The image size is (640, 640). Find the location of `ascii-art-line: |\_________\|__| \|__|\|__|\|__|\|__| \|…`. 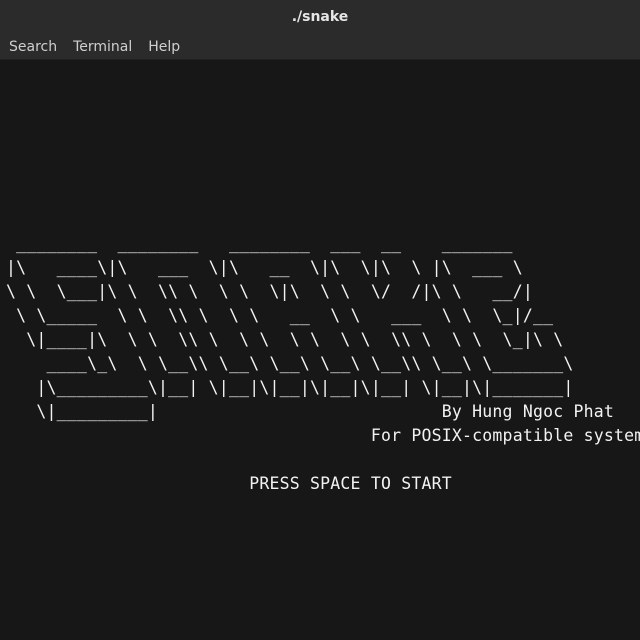

ascii-art-line: |\_________\|__| \|__|\|__|\|__|\|__| \|… is located at coordinates (290, 387).